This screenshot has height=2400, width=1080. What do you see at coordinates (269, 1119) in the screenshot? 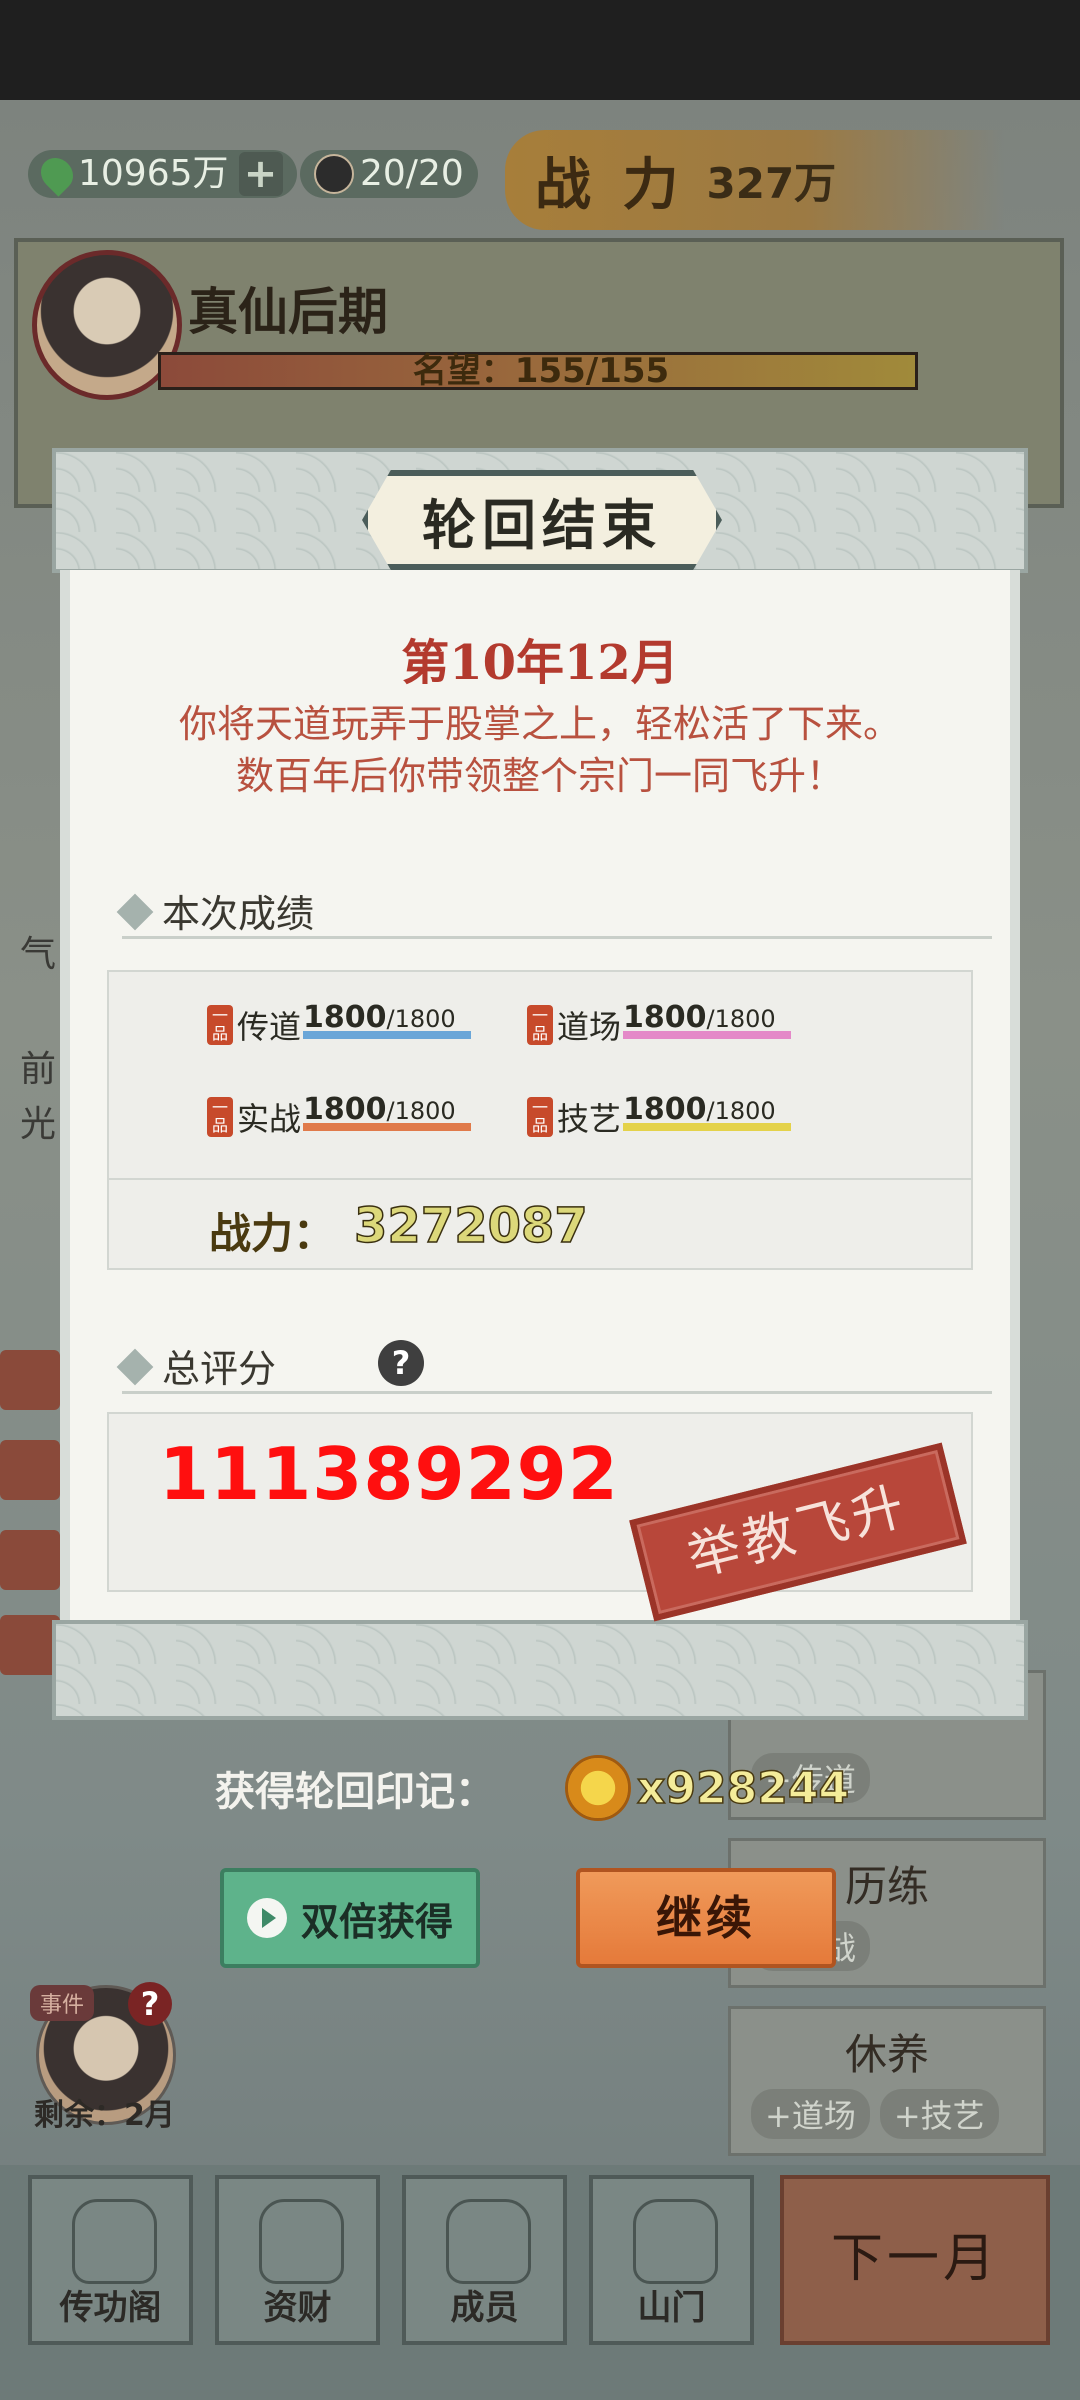
I see `score-name: 实战` at bounding box center [269, 1119].